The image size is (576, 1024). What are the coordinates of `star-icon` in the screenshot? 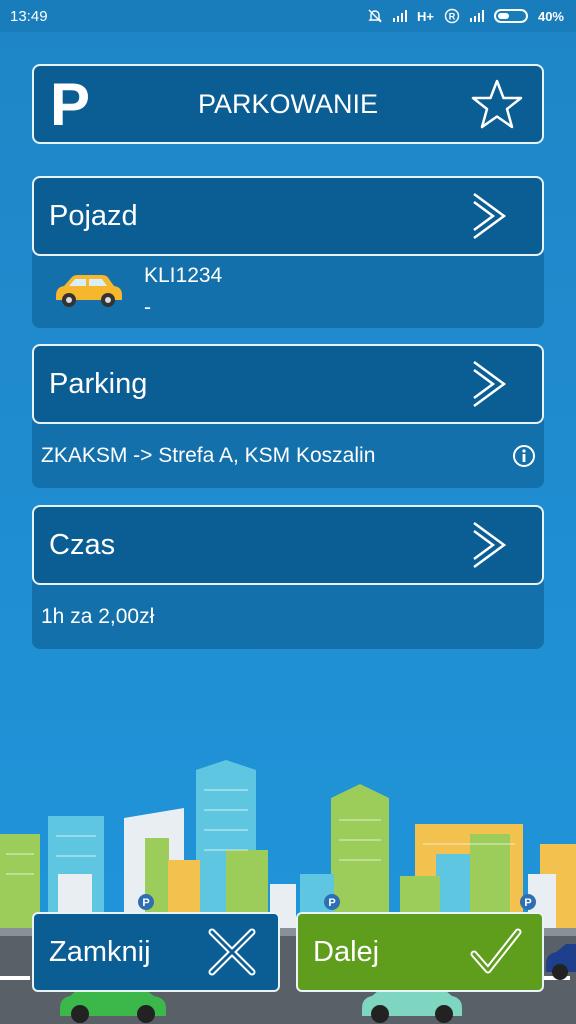 It's located at (497, 105).